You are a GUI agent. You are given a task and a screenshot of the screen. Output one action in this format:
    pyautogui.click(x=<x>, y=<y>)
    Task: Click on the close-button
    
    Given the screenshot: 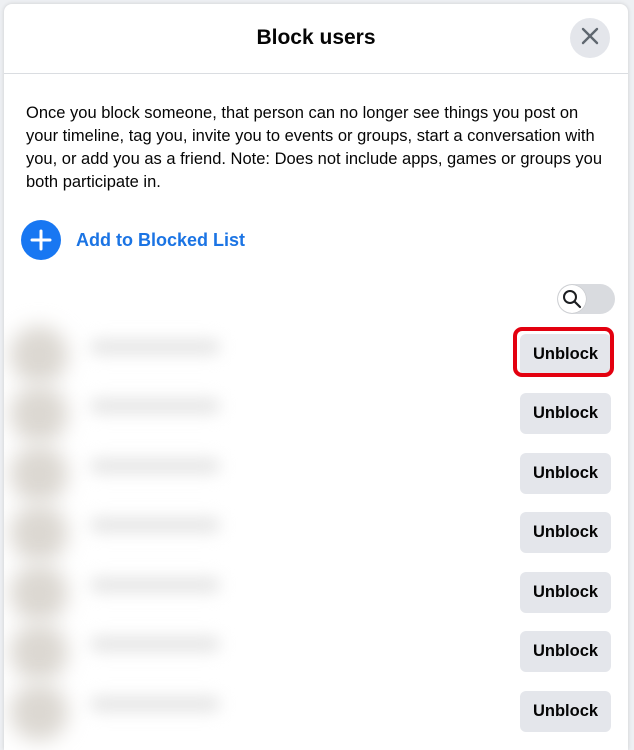 What is the action you would take?
    pyautogui.click(x=590, y=38)
    